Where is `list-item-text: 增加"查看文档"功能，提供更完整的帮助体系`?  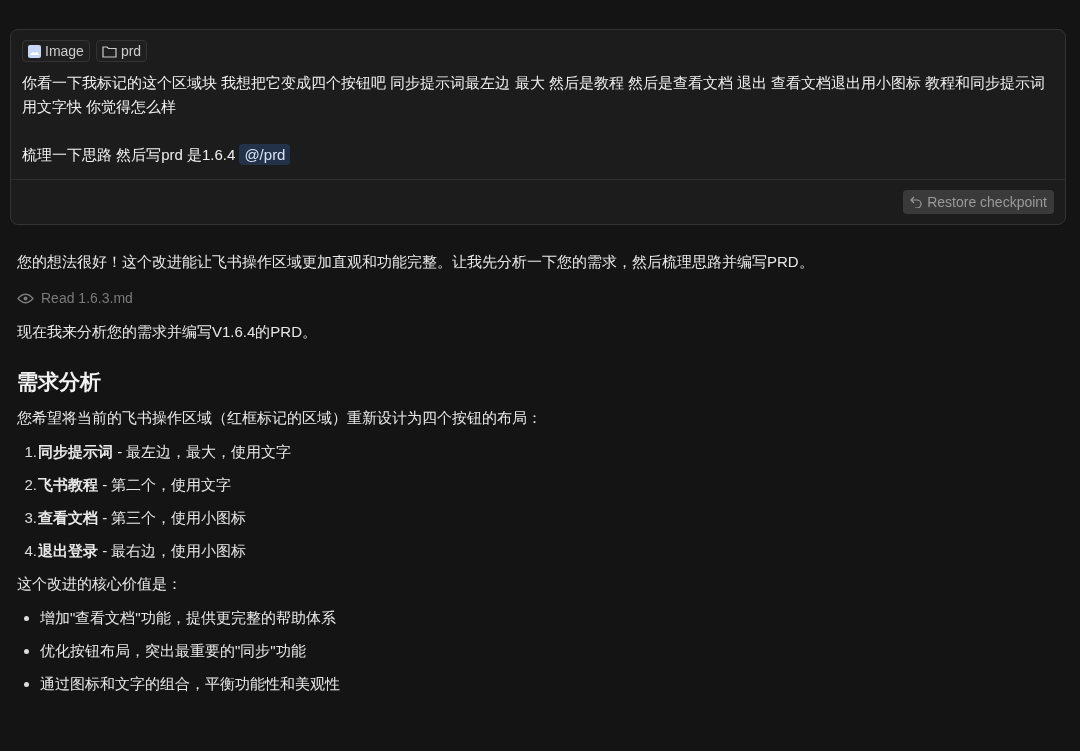
list-item-text: 增加"查看文档"功能，提供更完整的帮助体系 is located at coordinates (188, 618).